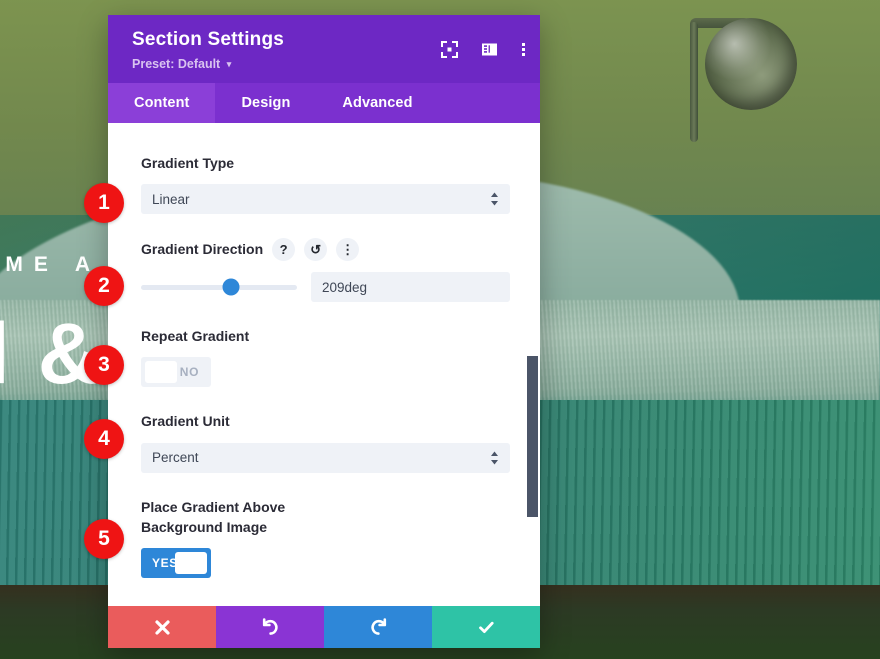  I want to click on repeat-gradient-label-text: Repeat Gradient, so click(195, 336).